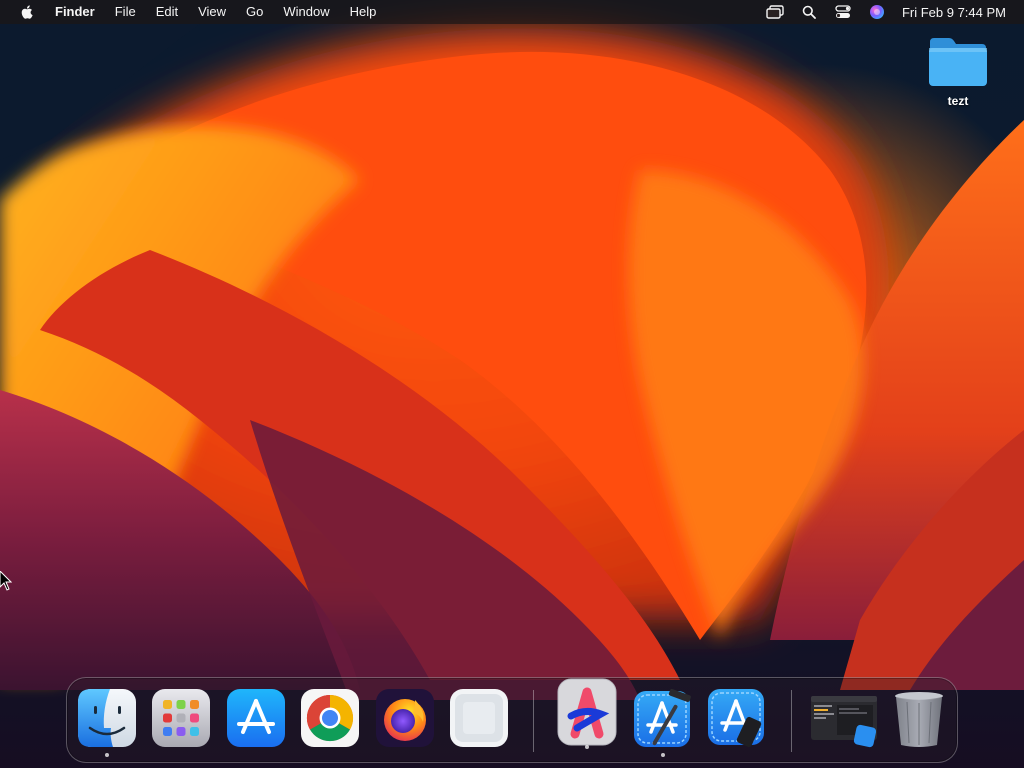 This screenshot has height=768, width=1024. Describe the element at coordinates (844, 722) in the screenshot. I see `window-thumbnail-icon` at that location.